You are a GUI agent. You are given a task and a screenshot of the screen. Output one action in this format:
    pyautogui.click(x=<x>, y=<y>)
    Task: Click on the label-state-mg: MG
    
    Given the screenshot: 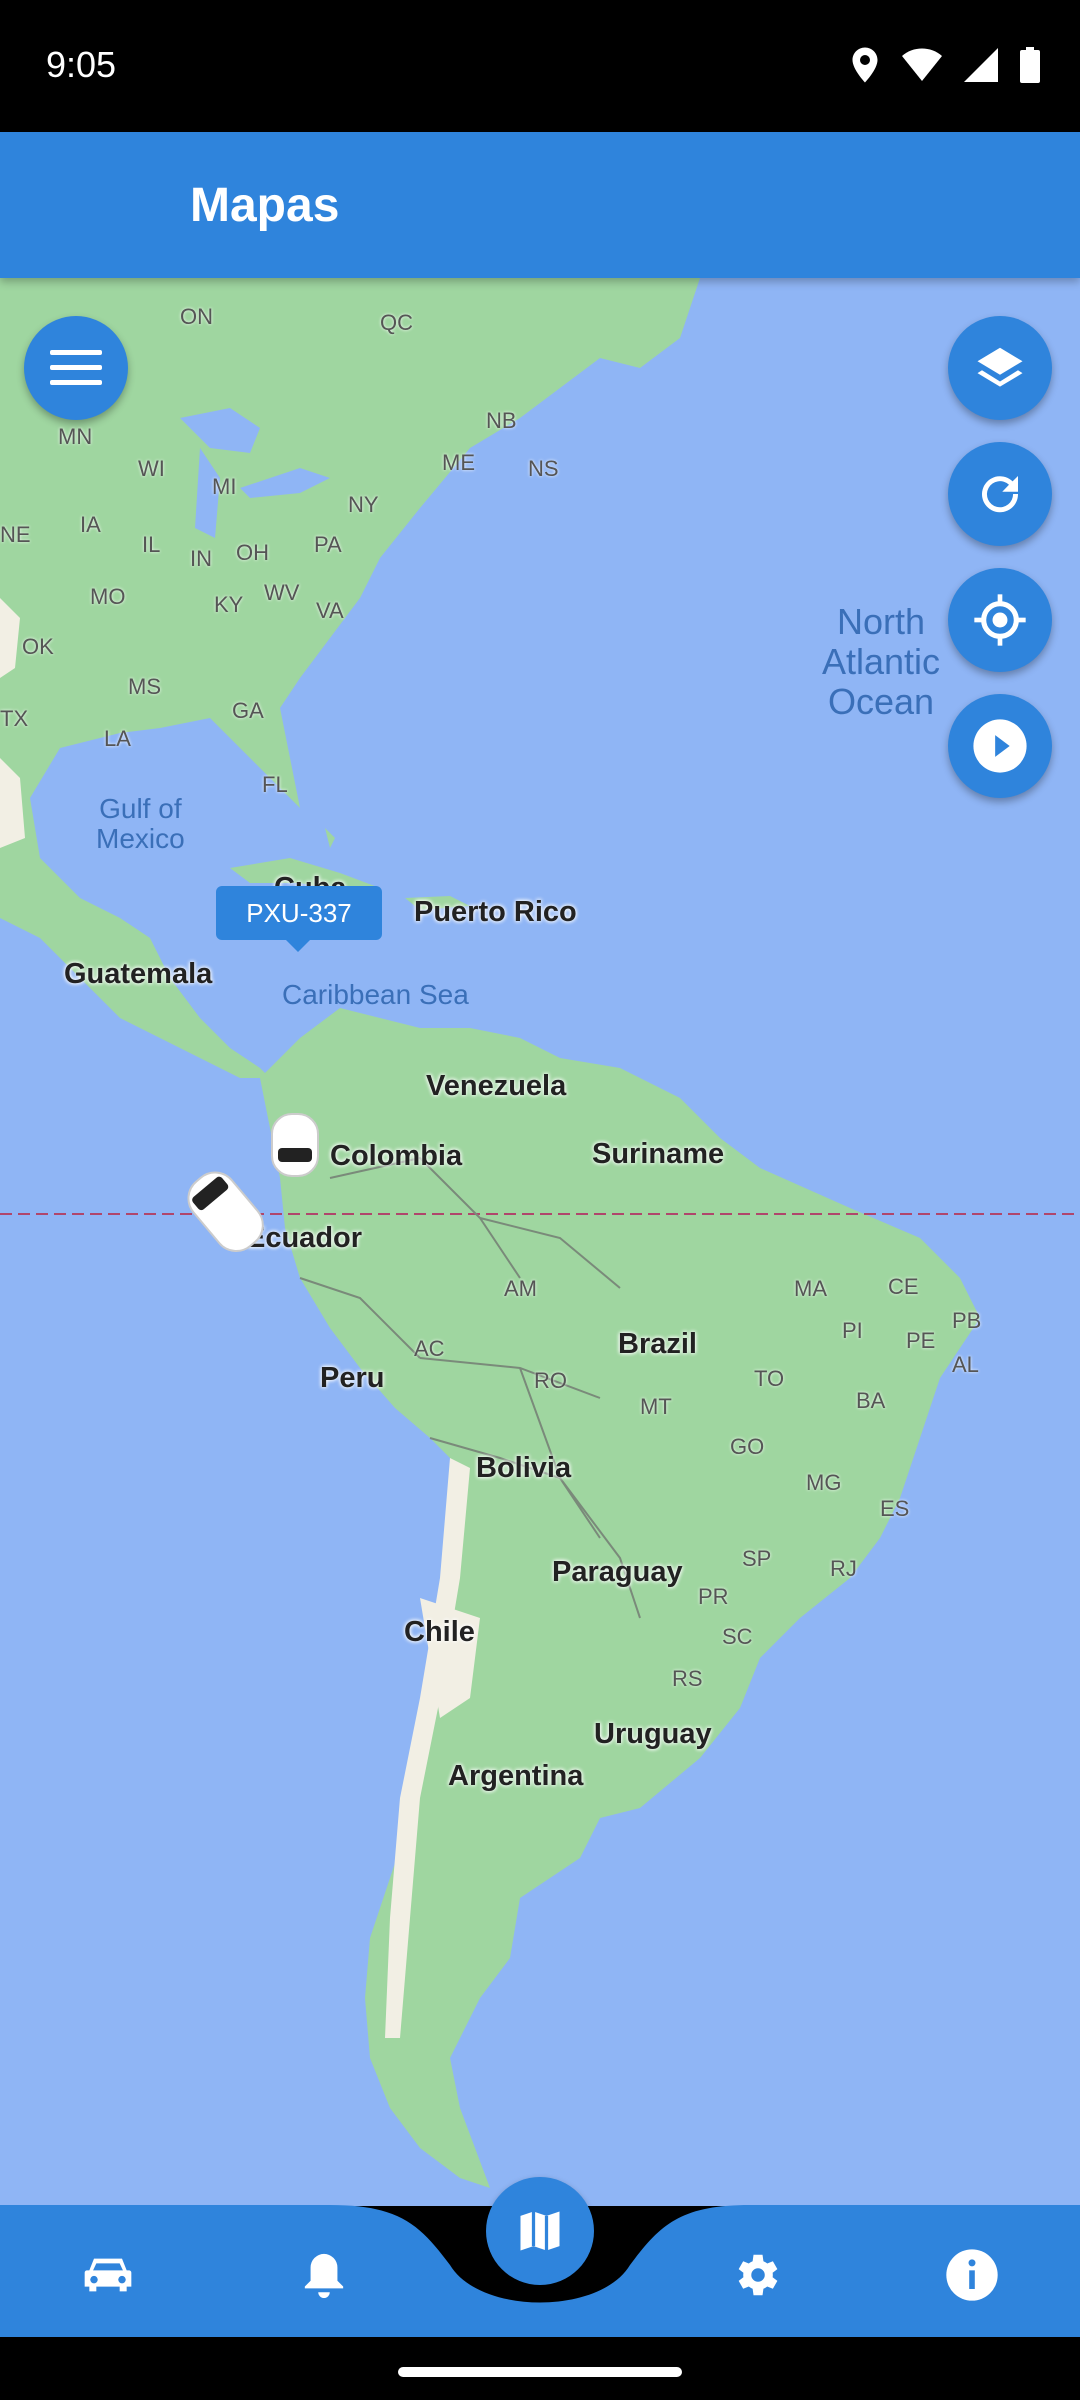 What is the action you would take?
    pyautogui.click(x=824, y=1482)
    